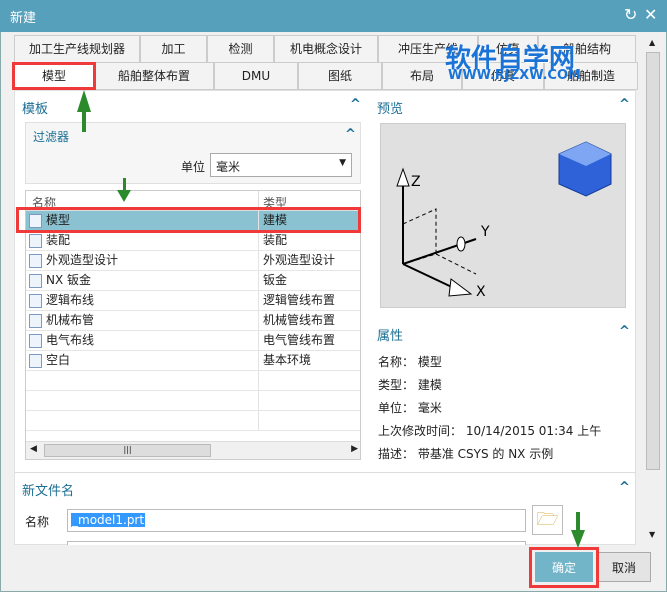 This screenshot has height=592, width=667. Describe the element at coordinates (630, 14) in the screenshot. I see `refresh-icon: ↻` at that location.